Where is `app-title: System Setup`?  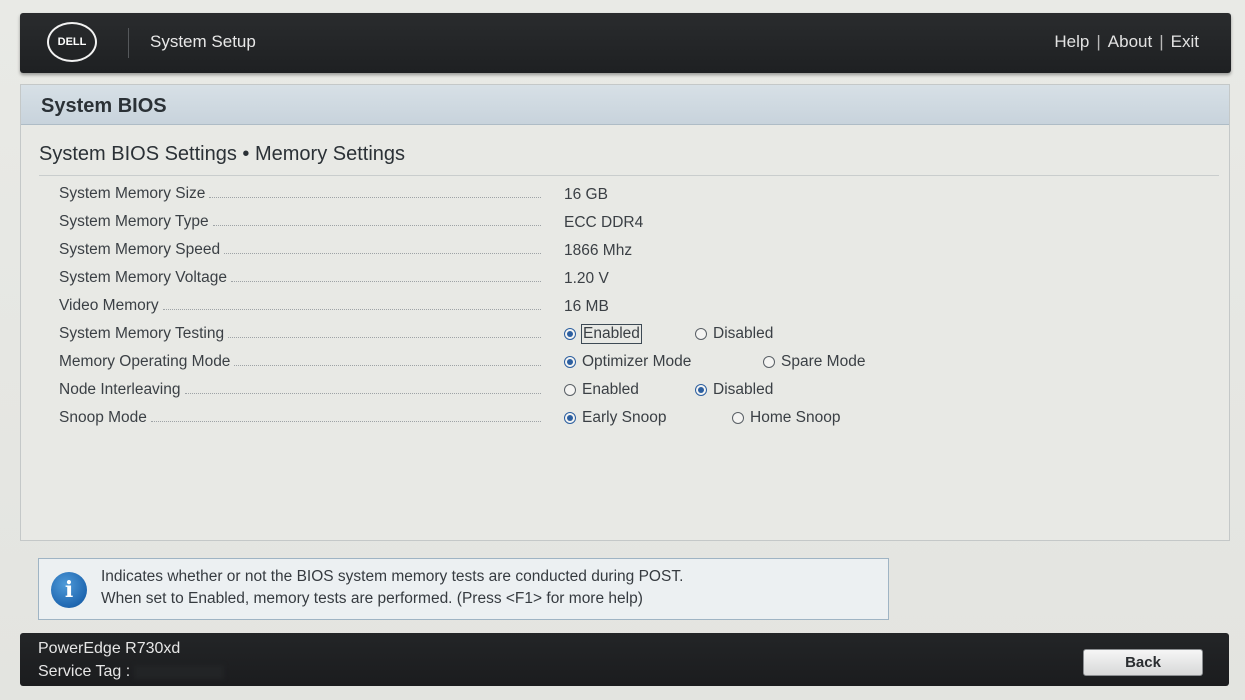 app-title: System Setup is located at coordinates (203, 41).